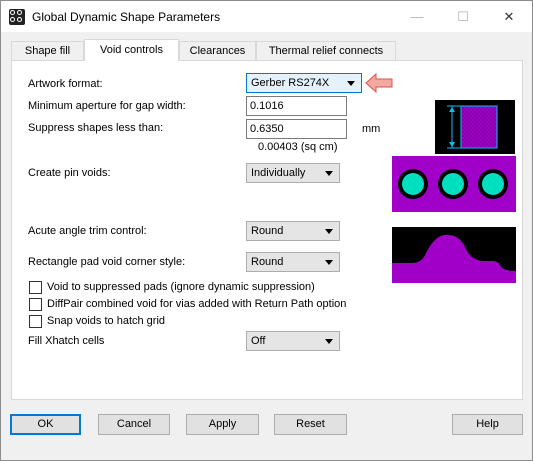 This screenshot has height=461, width=533. I want to click on help-button: Help, so click(487, 424).